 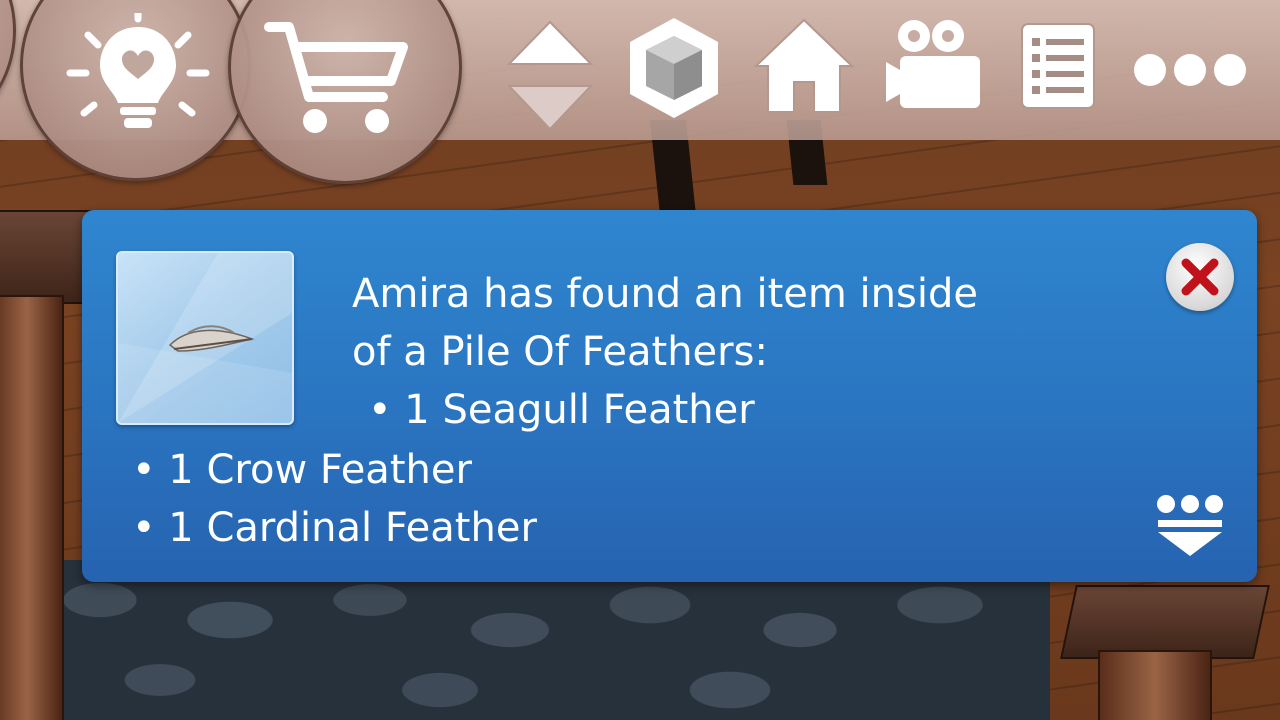 I want to click on item-list-entry: • 1 Crow Feather, so click(x=302, y=470).